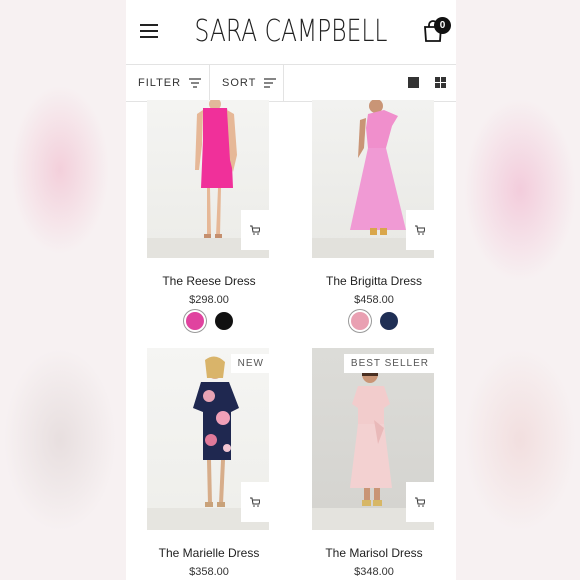  Describe the element at coordinates (413, 82) in the screenshot. I see `single-column-view-icon` at that location.